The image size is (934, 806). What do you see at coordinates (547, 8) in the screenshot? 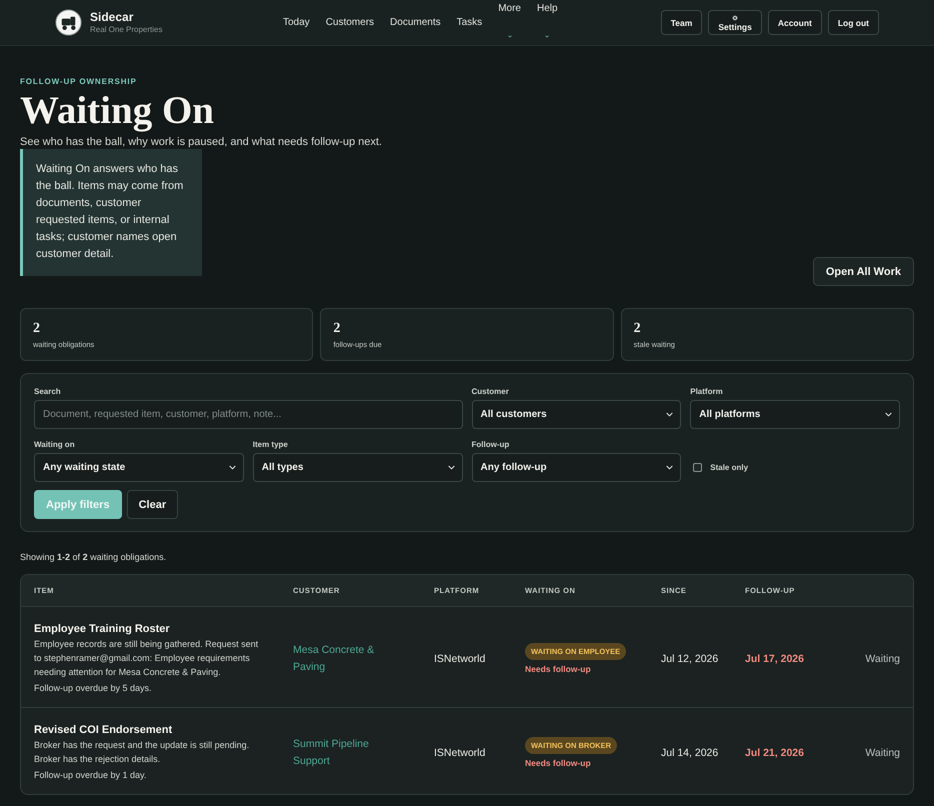
I see `nav-menu: Help` at bounding box center [547, 8].